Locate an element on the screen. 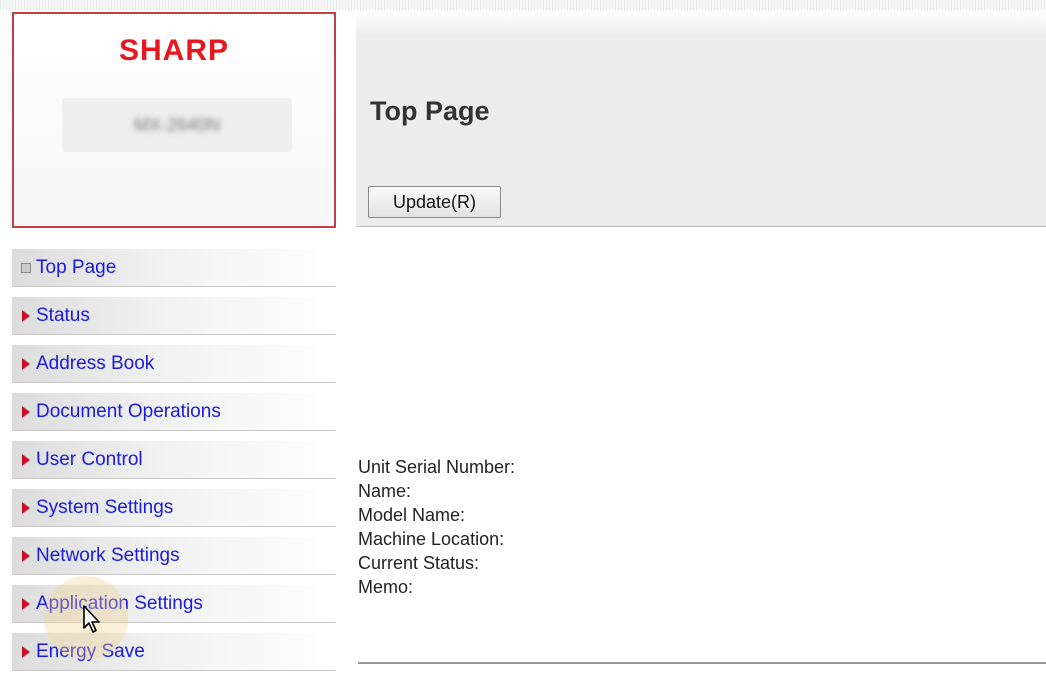 The height and width of the screenshot is (681, 1046). sidebar-item-label: Document Operations is located at coordinates (128, 411).